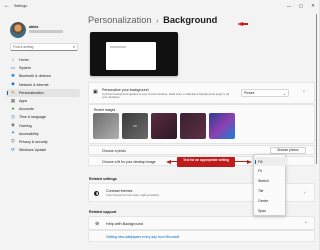 The height and width of the screenshot is (250, 320). What do you see at coordinates (33, 117) in the screenshot?
I see `sidebar-item-label: Time & language` at bounding box center [33, 117].